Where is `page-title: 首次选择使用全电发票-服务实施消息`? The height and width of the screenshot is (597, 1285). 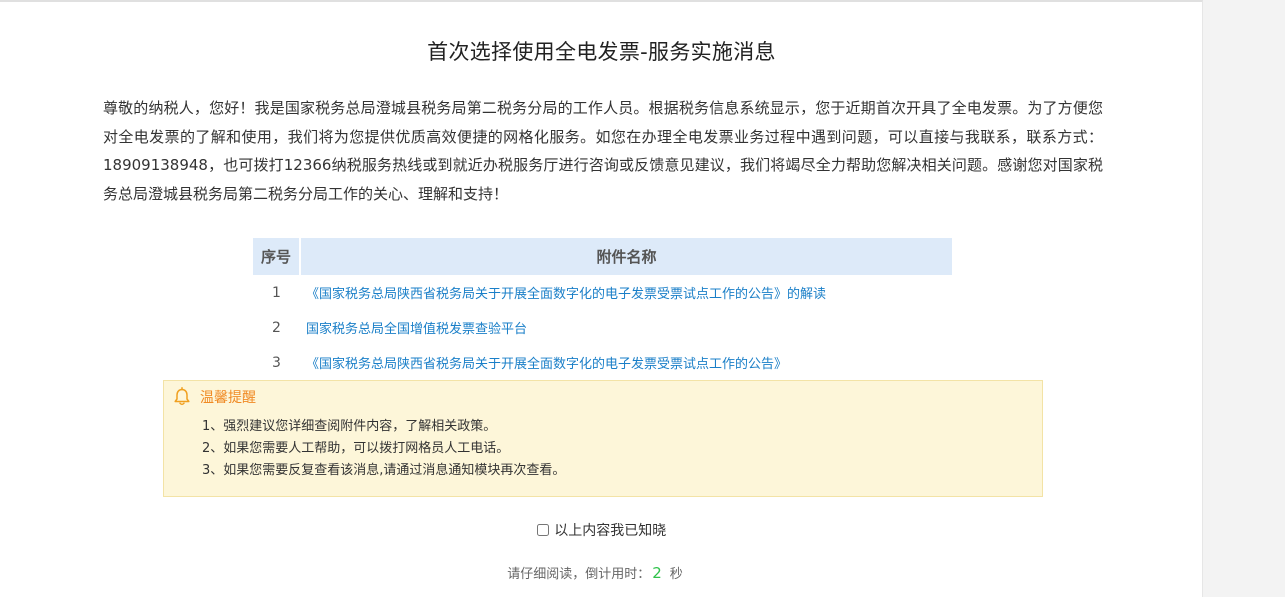
page-title: 首次选择使用全电发票-服务实施消息 is located at coordinates (601, 52).